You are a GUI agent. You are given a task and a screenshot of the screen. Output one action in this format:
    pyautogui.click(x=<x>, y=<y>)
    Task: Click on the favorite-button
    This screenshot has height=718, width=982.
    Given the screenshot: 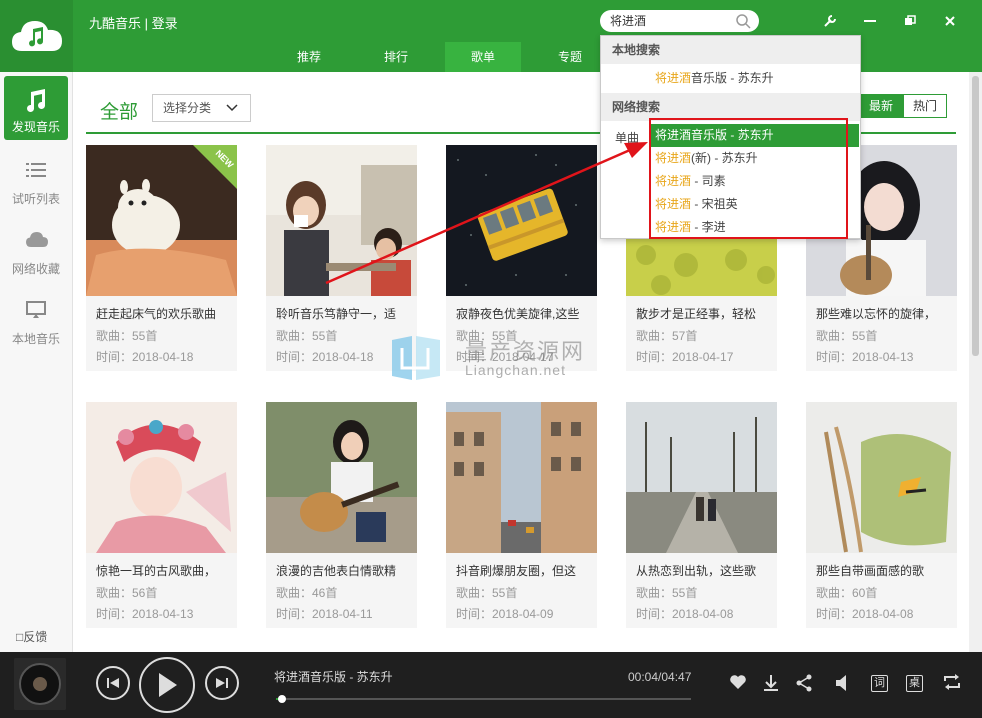 What is the action you would take?
    pyautogui.click(x=738, y=684)
    